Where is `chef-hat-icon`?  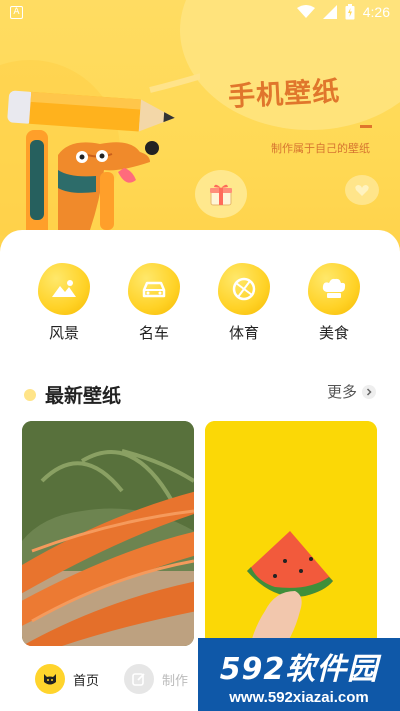
chef-hat-icon is located at coordinates (334, 289).